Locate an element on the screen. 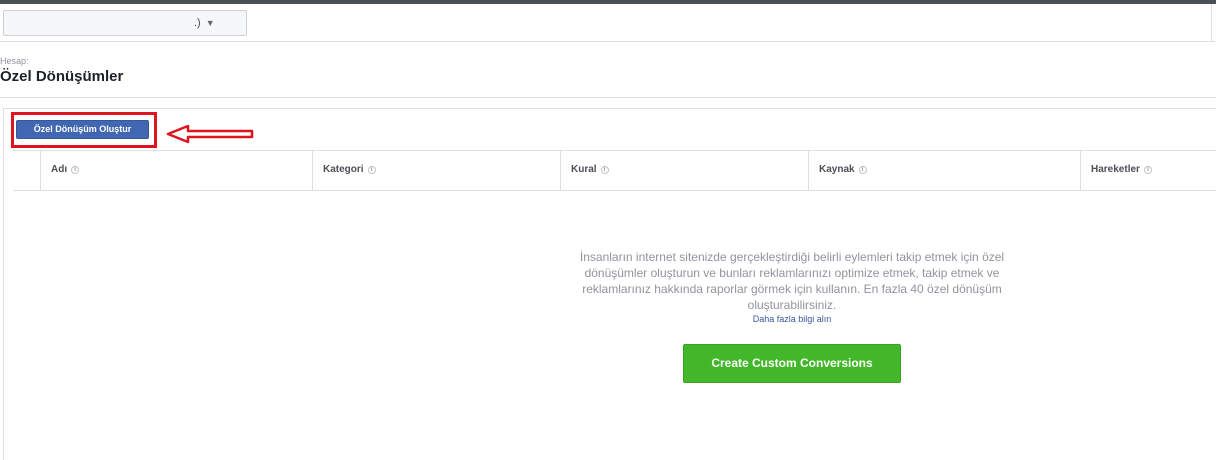 Image resolution: width=1216 pixels, height=460 pixels. column-header-rule: Kural i is located at coordinates (684, 171).